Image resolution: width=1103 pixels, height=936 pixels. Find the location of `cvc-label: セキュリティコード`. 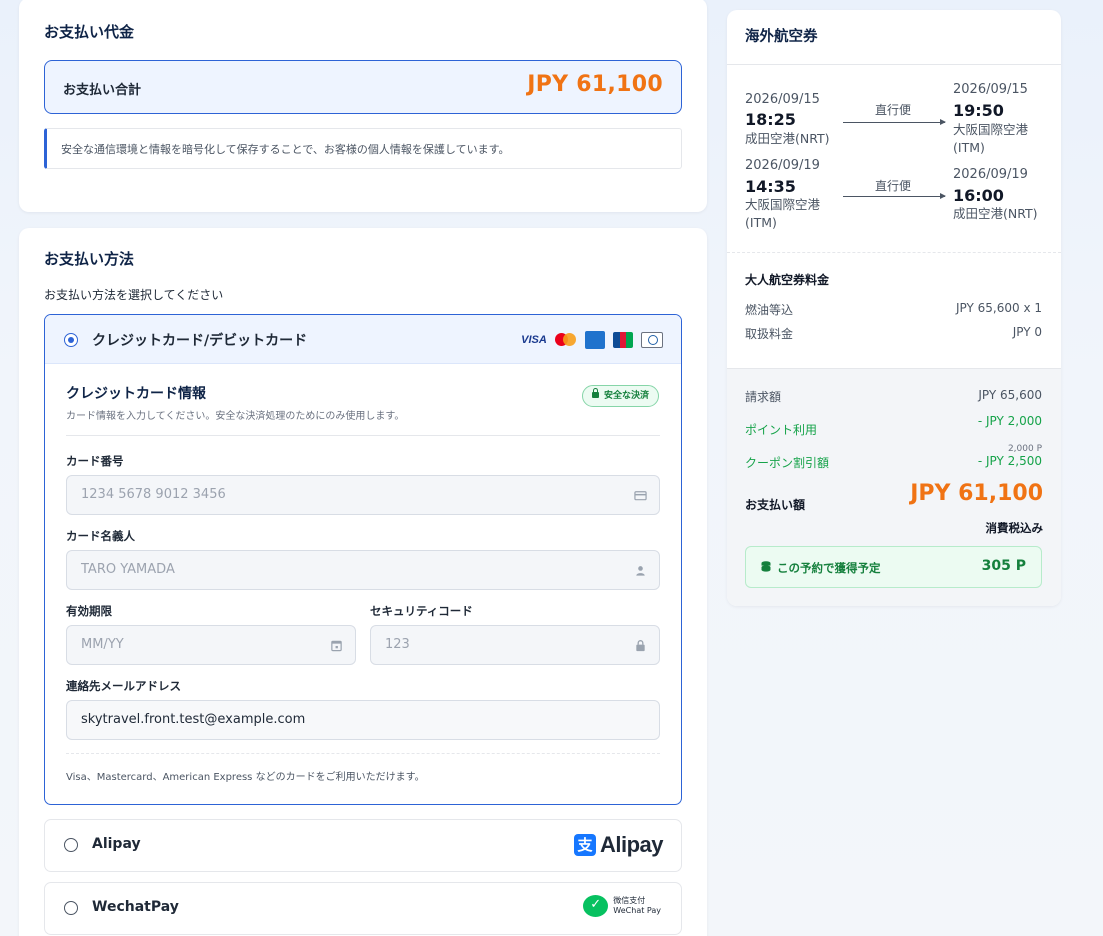

cvc-label: セキュリティコード is located at coordinates (421, 611).